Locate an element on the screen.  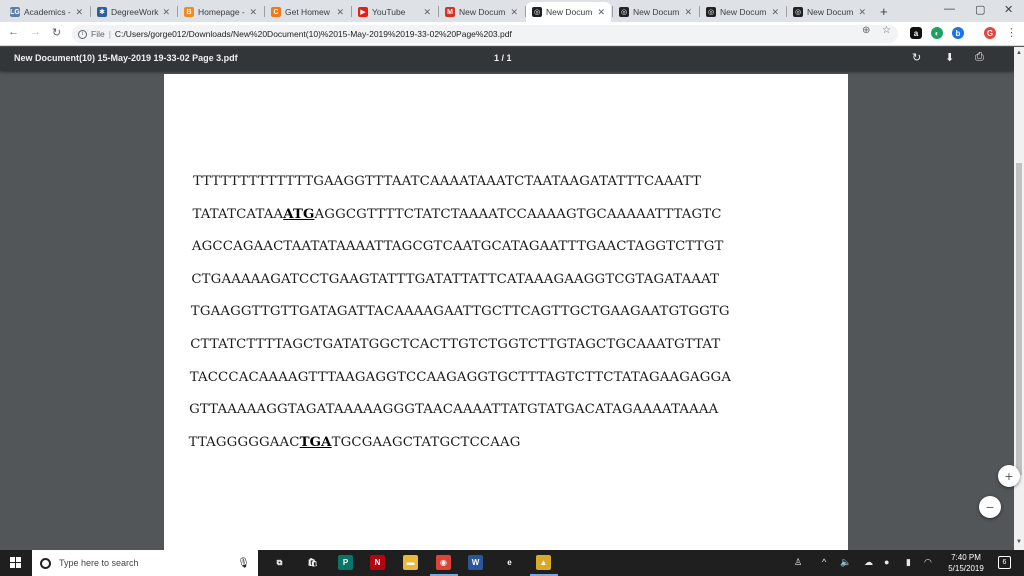
back-icon: ← is located at coordinates (13, 32).